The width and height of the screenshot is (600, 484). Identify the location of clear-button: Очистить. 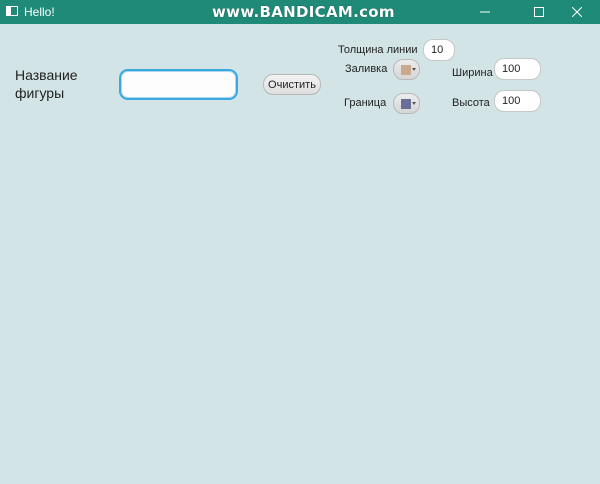
(292, 84).